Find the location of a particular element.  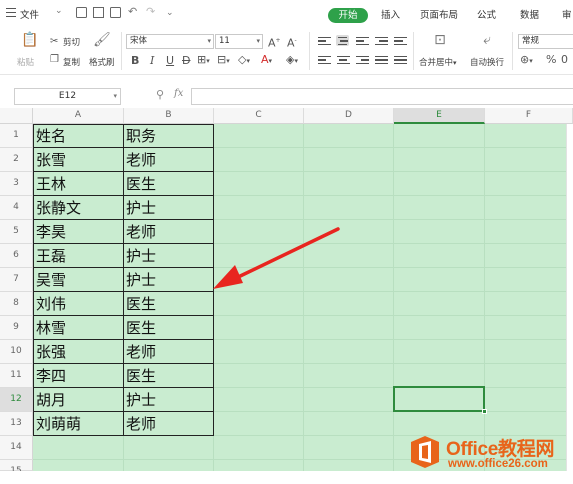

watermark-title: Office教程网 is located at coordinates (500, 449).